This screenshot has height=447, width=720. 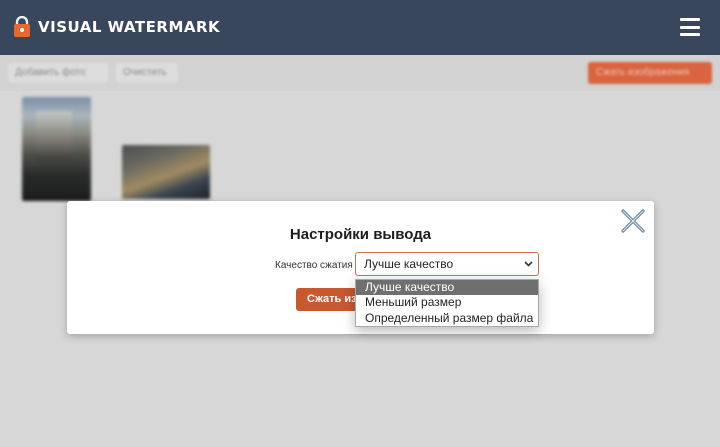 I want to click on compression-quality-select: Лучше качество, so click(x=447, y=264).